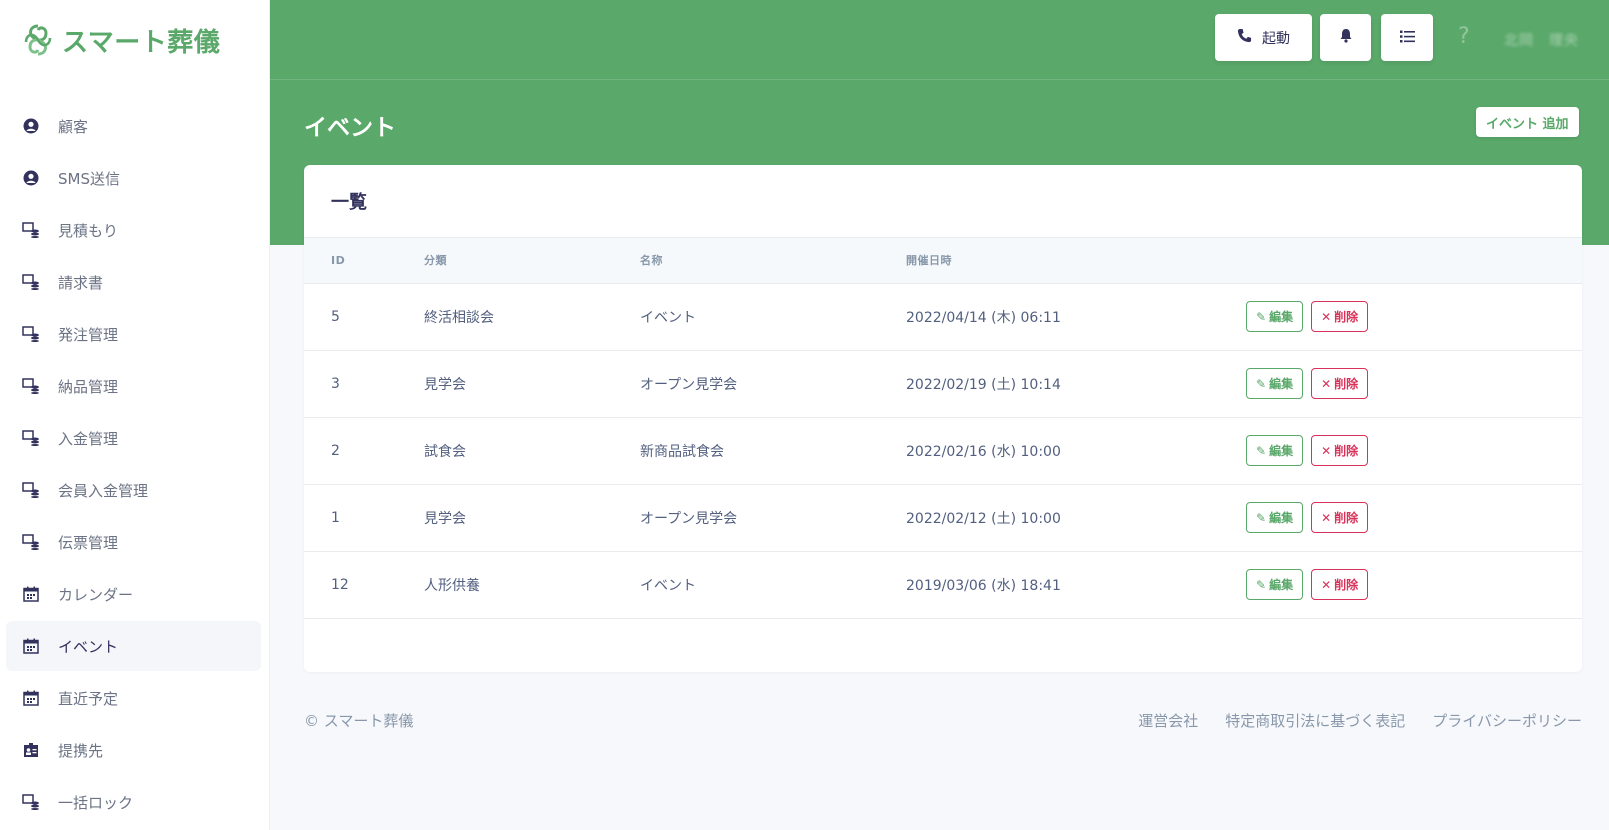 The width and height of the screenshot is (1609, 830). I want to click on sidebar-item-member-payments: 会員入金管理, so click(133, 490).